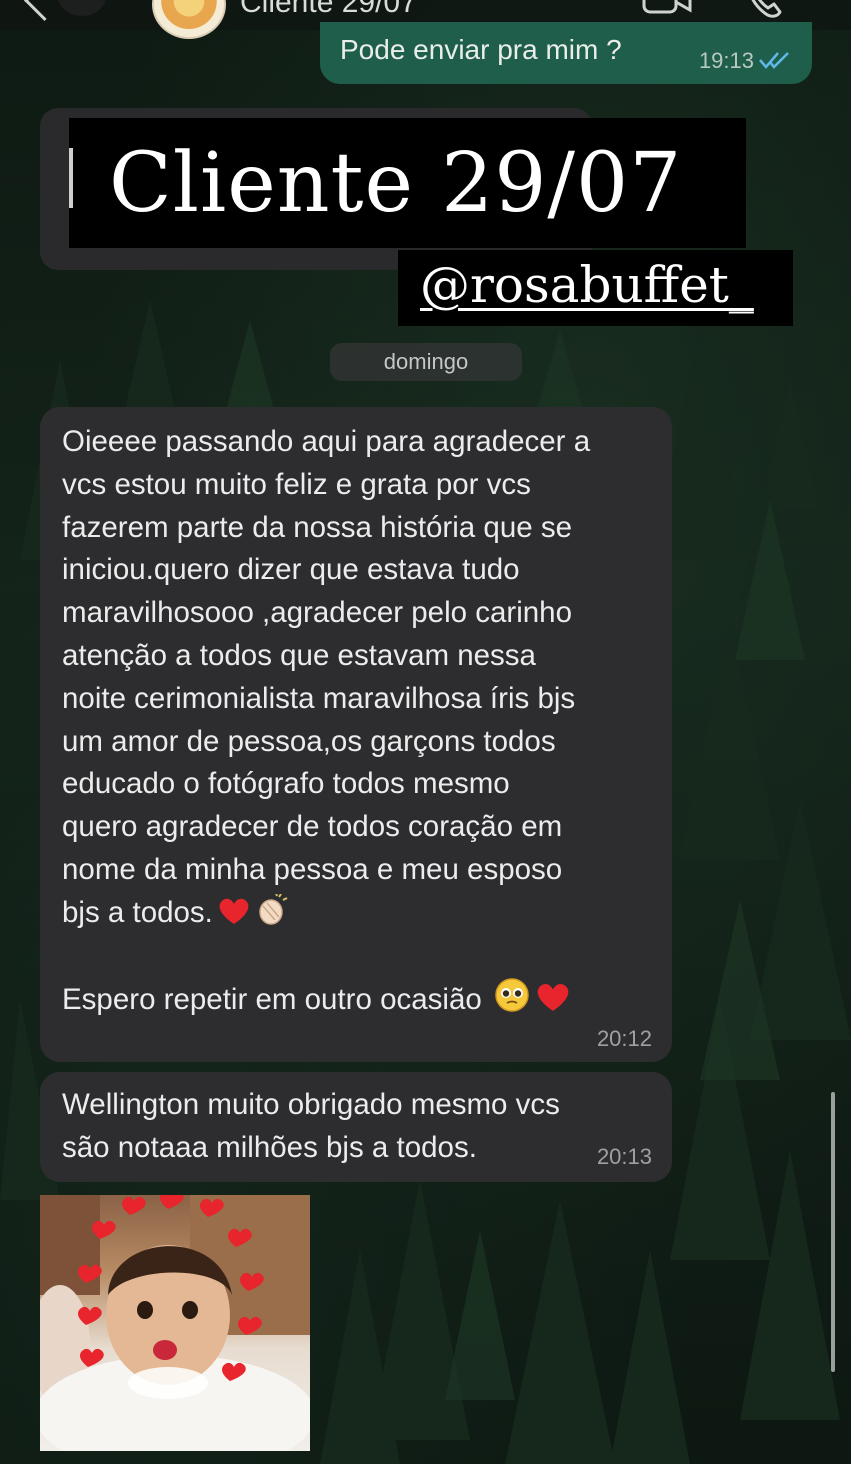  Describe the element at coordinates (317, 613) in the screenshot. I see `message-line: maravilhosooo ,agradecer pelo carinho` at that location.